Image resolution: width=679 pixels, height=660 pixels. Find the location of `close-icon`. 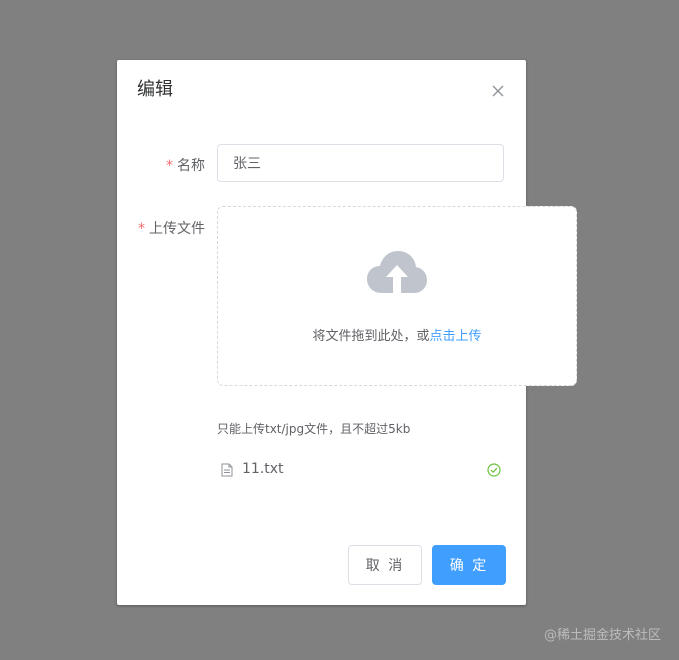

close-icon is located at coordinates (498, 91).